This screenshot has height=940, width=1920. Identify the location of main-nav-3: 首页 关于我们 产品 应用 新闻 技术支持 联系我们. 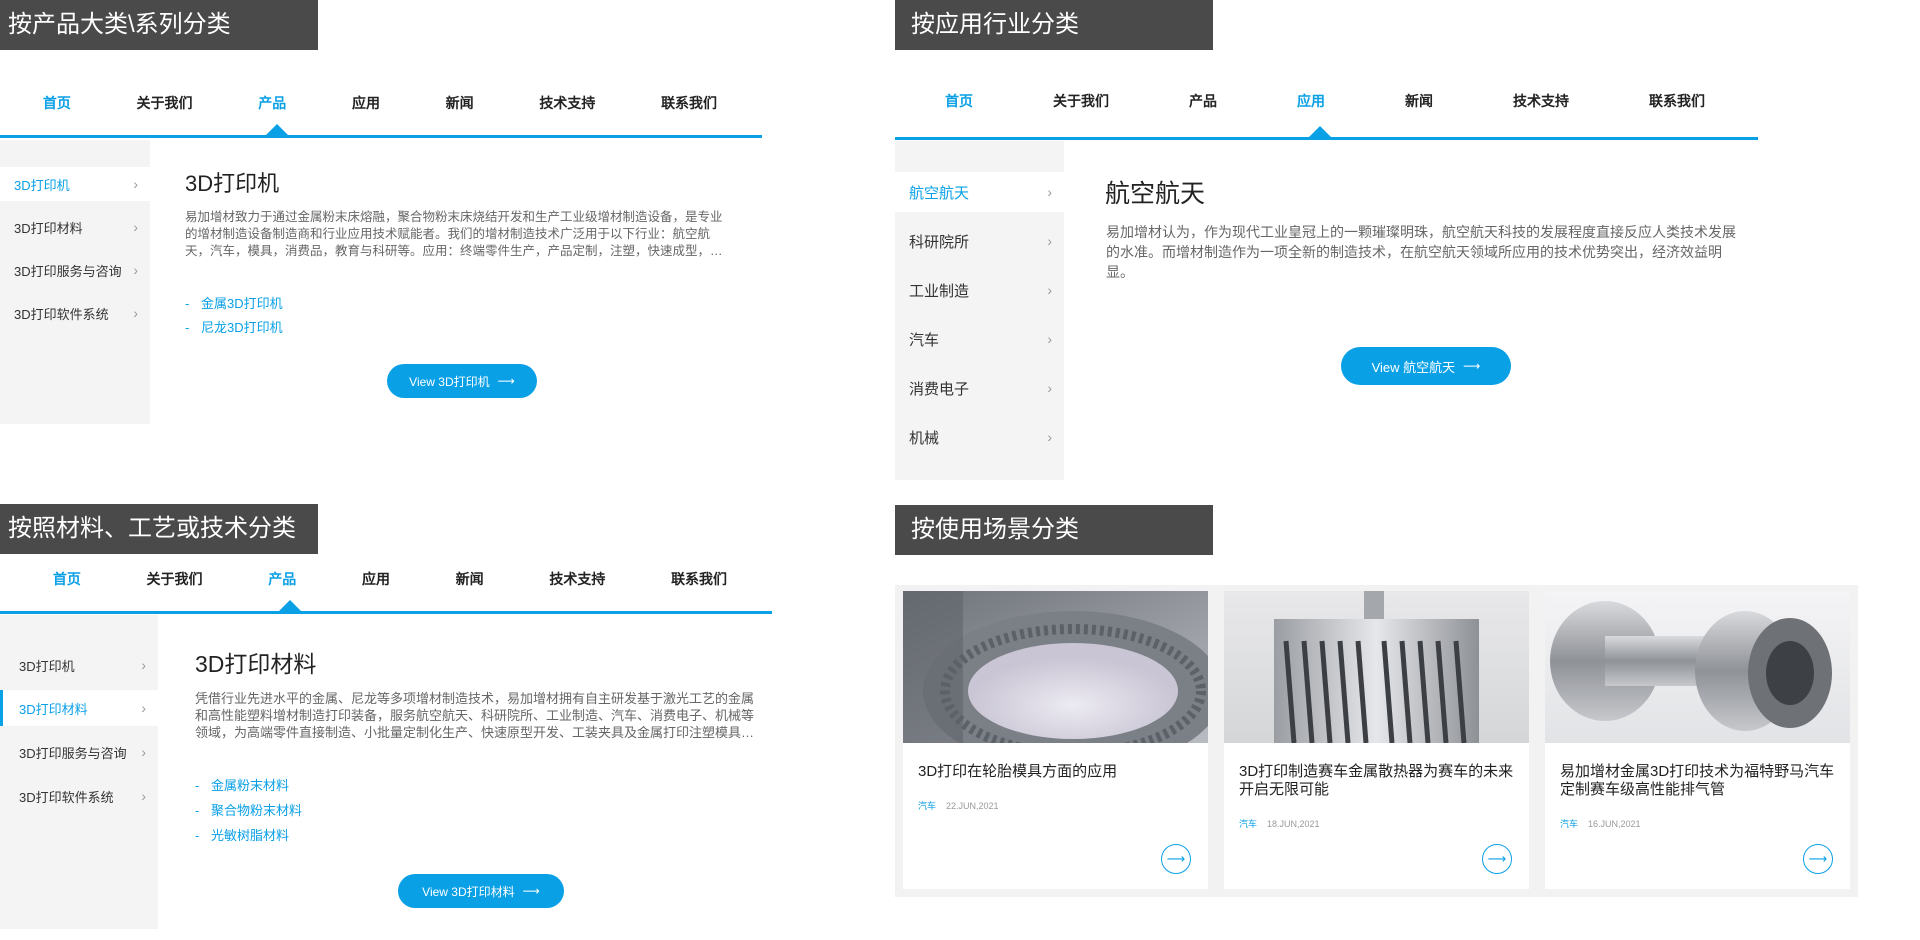
(390, 579).